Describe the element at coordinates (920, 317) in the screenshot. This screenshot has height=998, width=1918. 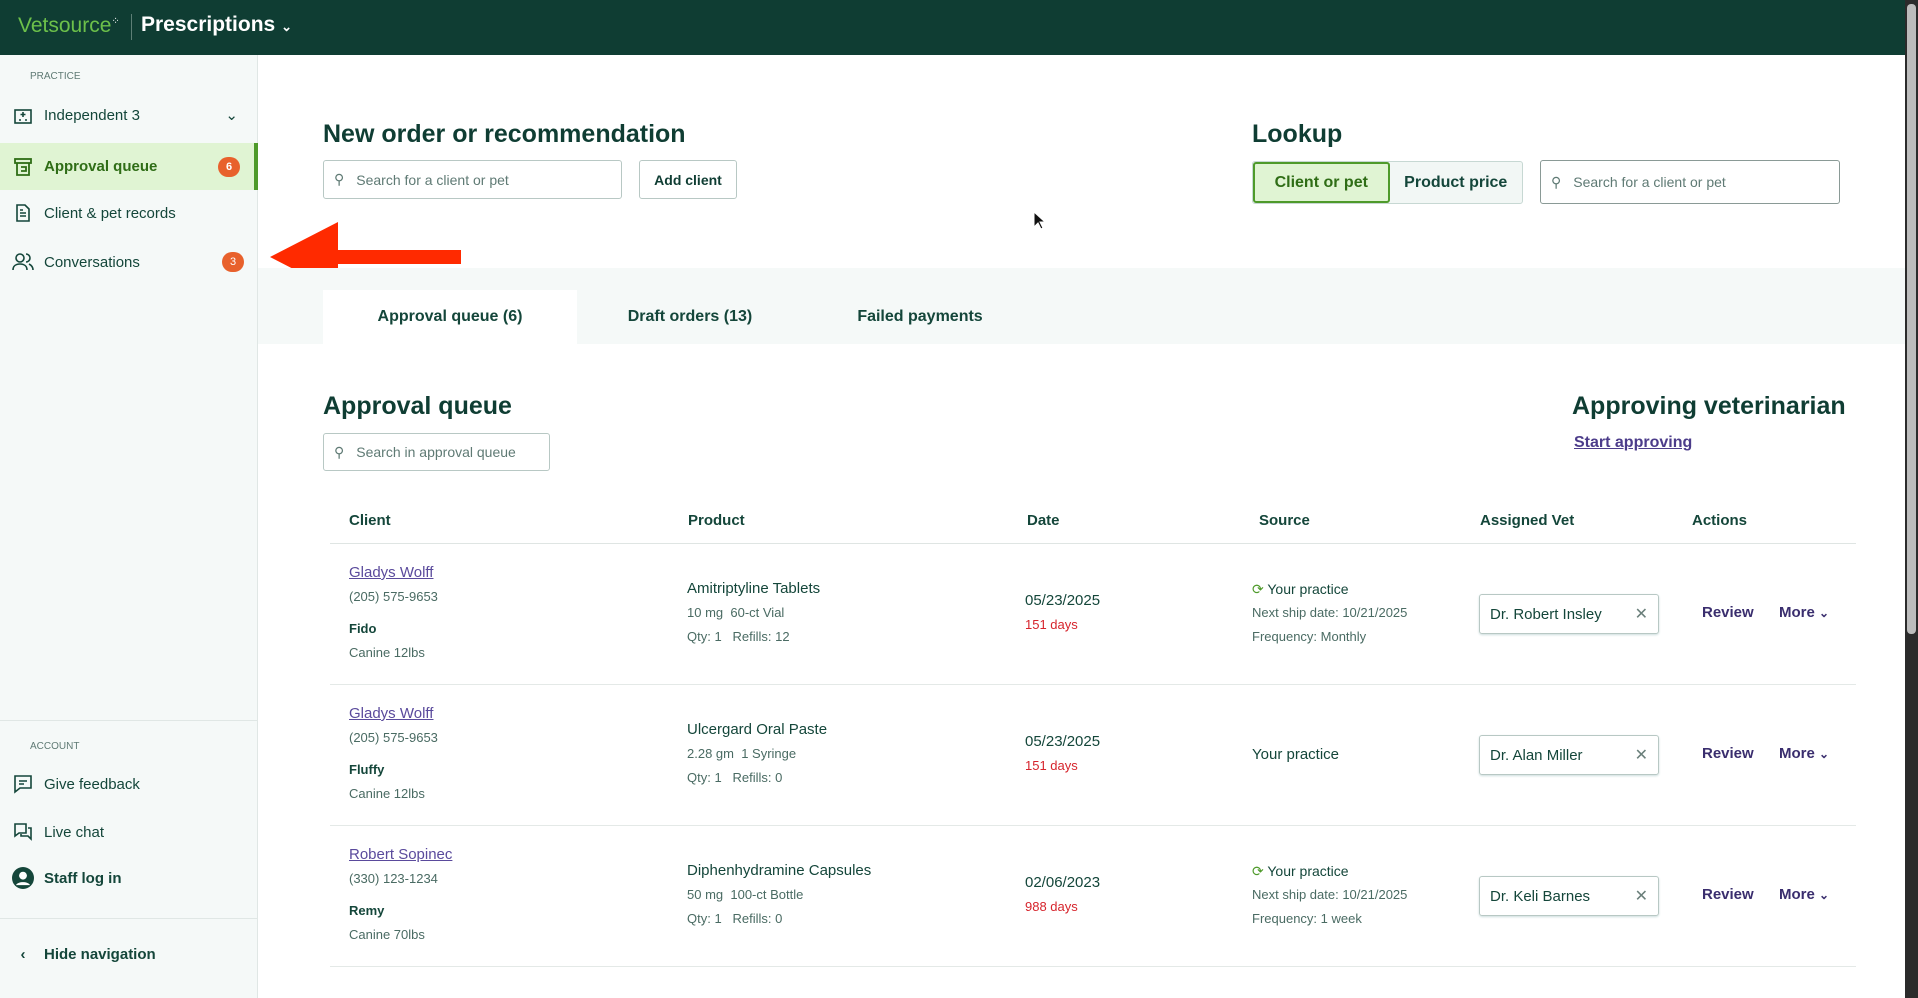
I see `tab-failed-payments: Failed payments` at that location.